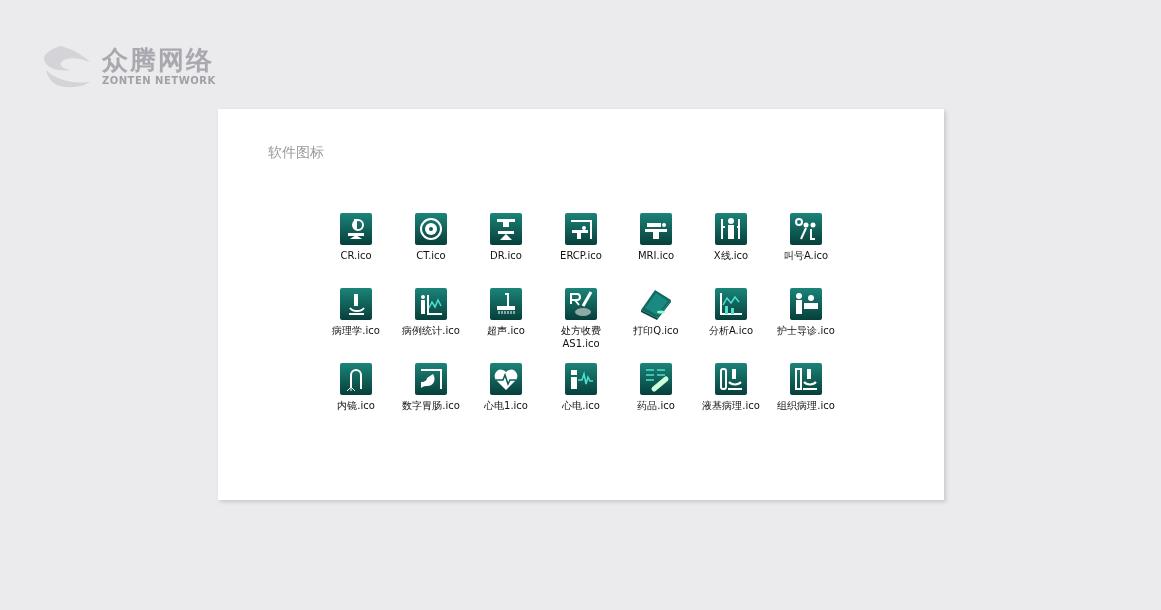 This screenshot has height=610, width=1161. What do you see at coordinates (806, 304) in the screenshot?
I see `nurse-desk-icon` at bounding box center [806, 304].